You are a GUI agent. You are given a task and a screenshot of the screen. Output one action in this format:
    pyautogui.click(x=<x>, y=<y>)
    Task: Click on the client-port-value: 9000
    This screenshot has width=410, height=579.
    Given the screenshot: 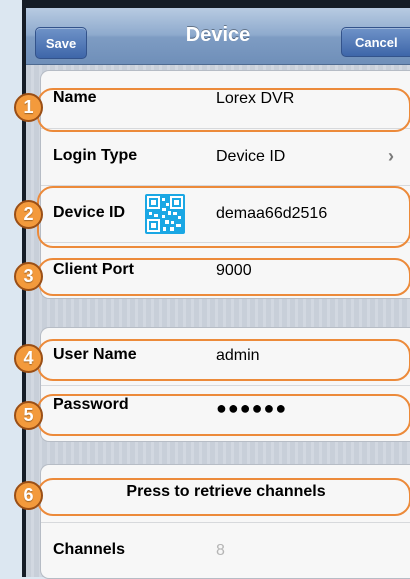 What is the action you would take?
    pyautogui.click(x=234, y=271)
    